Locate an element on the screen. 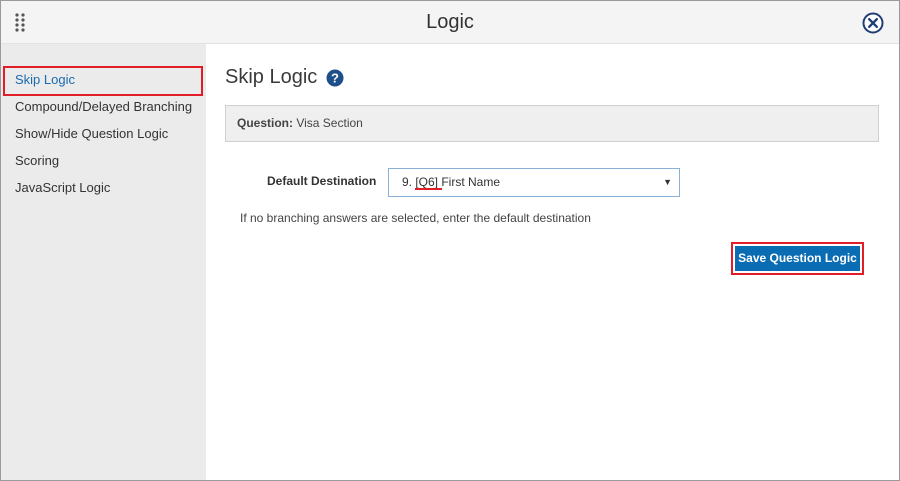  title-bar: Logic is located at coordinates (450, 22).